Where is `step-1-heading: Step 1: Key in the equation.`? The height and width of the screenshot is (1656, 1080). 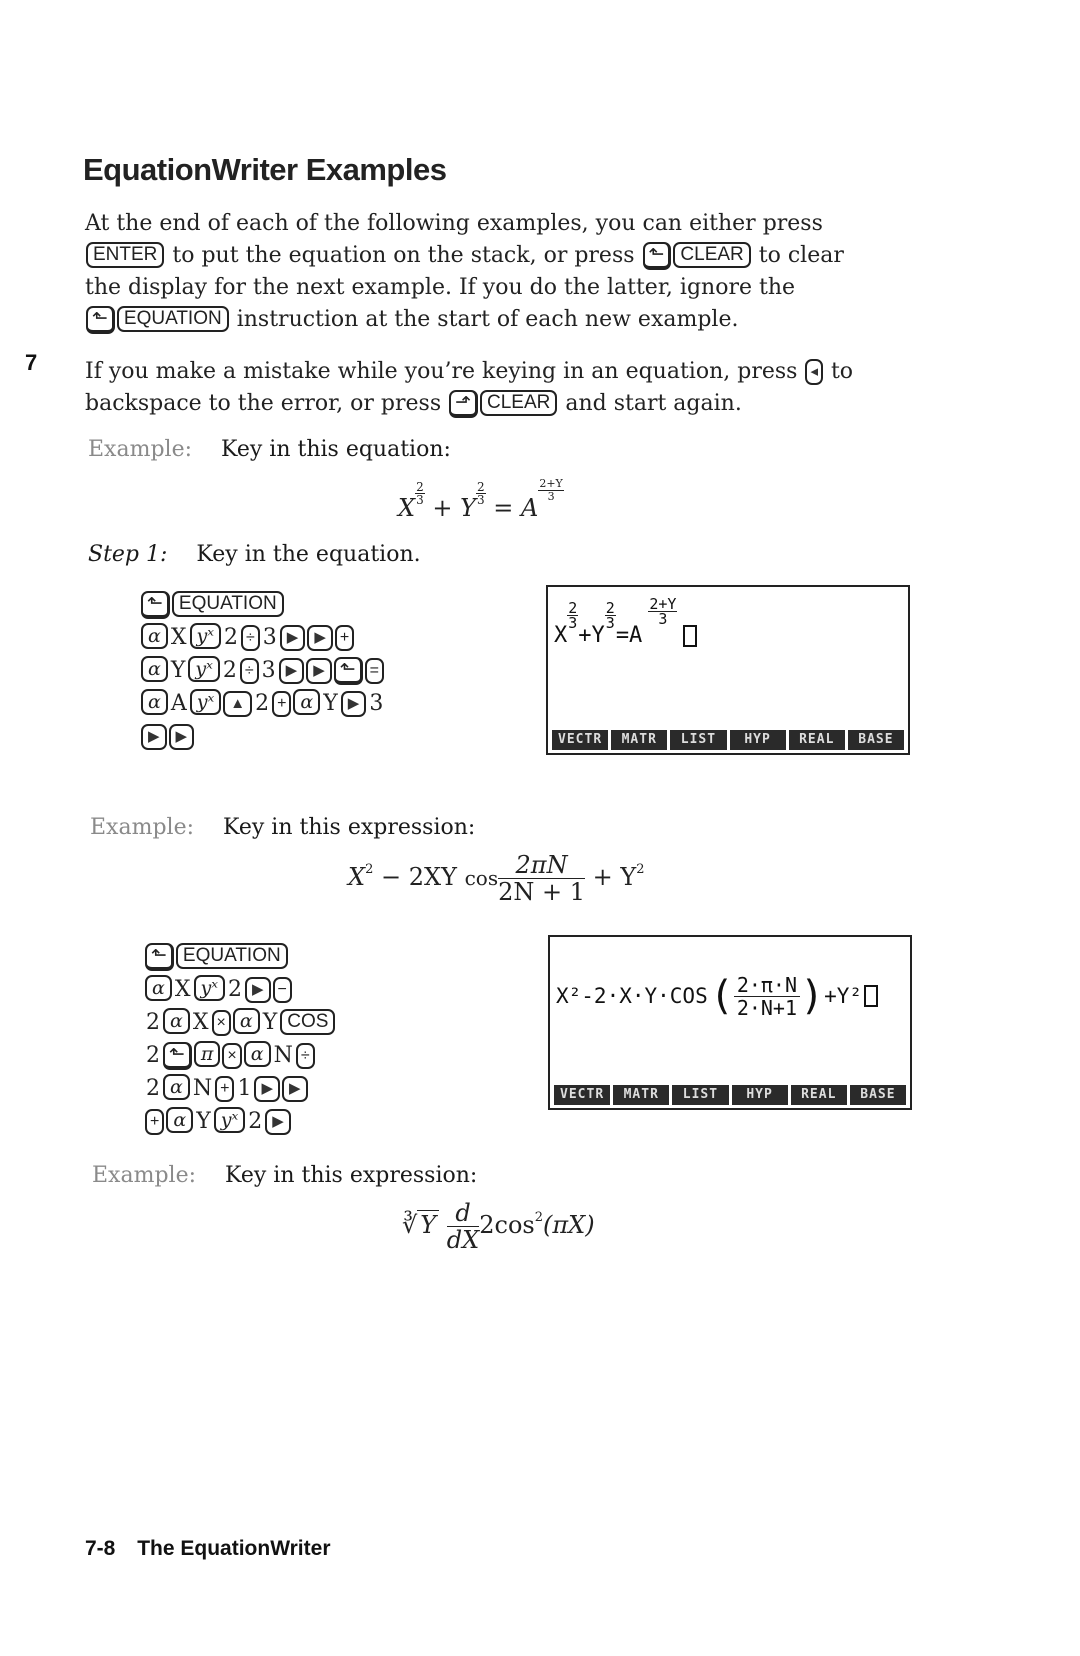
step-1-heading: Step 1: Key in the equation. is located at coordinates (254, 554).